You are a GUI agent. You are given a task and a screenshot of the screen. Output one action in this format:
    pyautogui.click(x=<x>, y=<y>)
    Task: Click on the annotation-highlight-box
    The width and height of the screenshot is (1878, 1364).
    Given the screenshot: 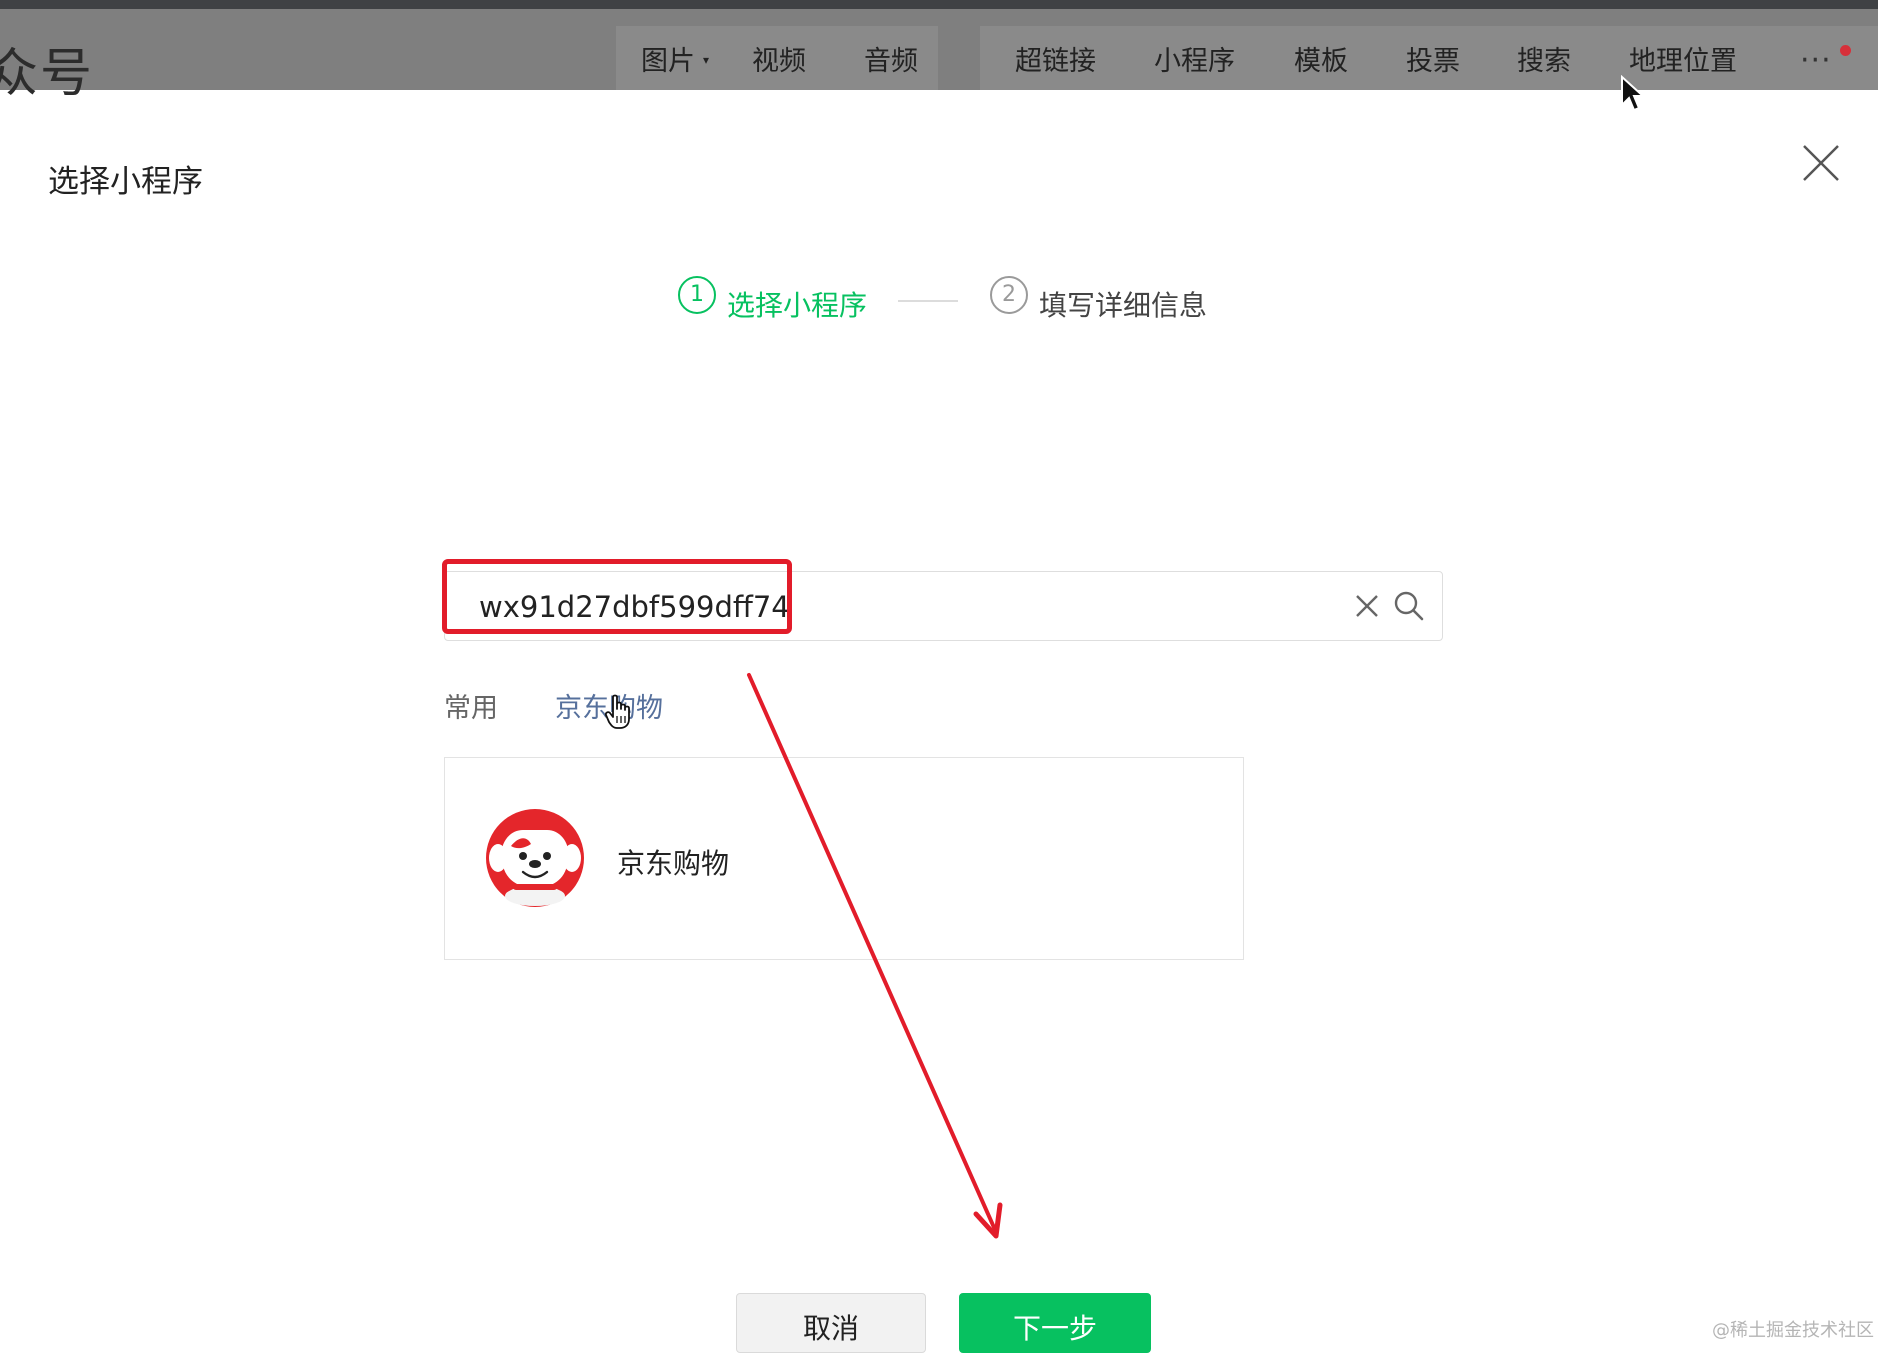 What is the action you would take?
    pyautogui.click(x=617, y=596)
    